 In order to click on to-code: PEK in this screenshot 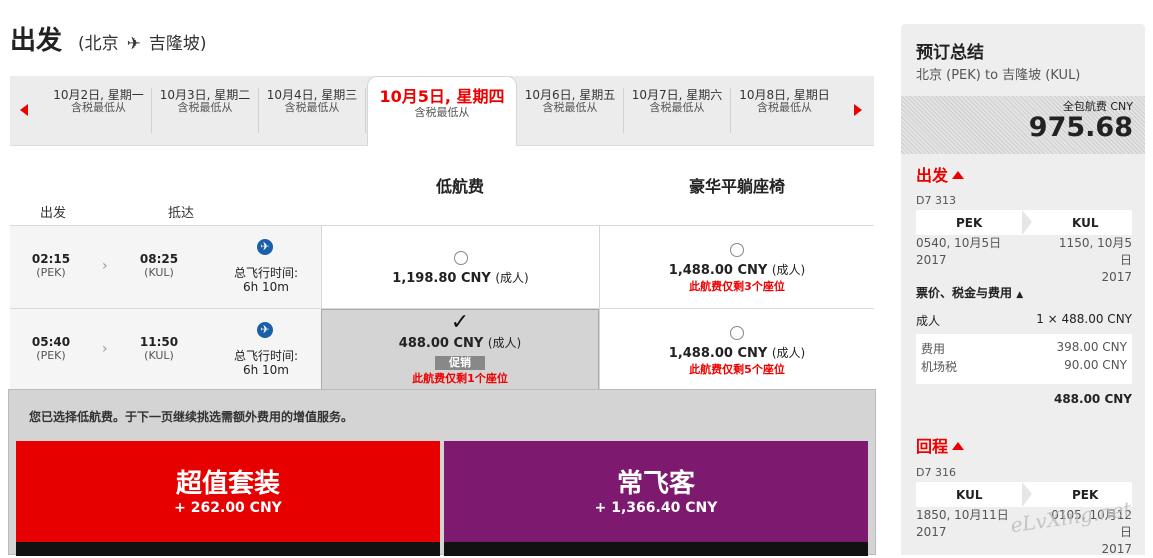, I will do `click(1085, 495)`.